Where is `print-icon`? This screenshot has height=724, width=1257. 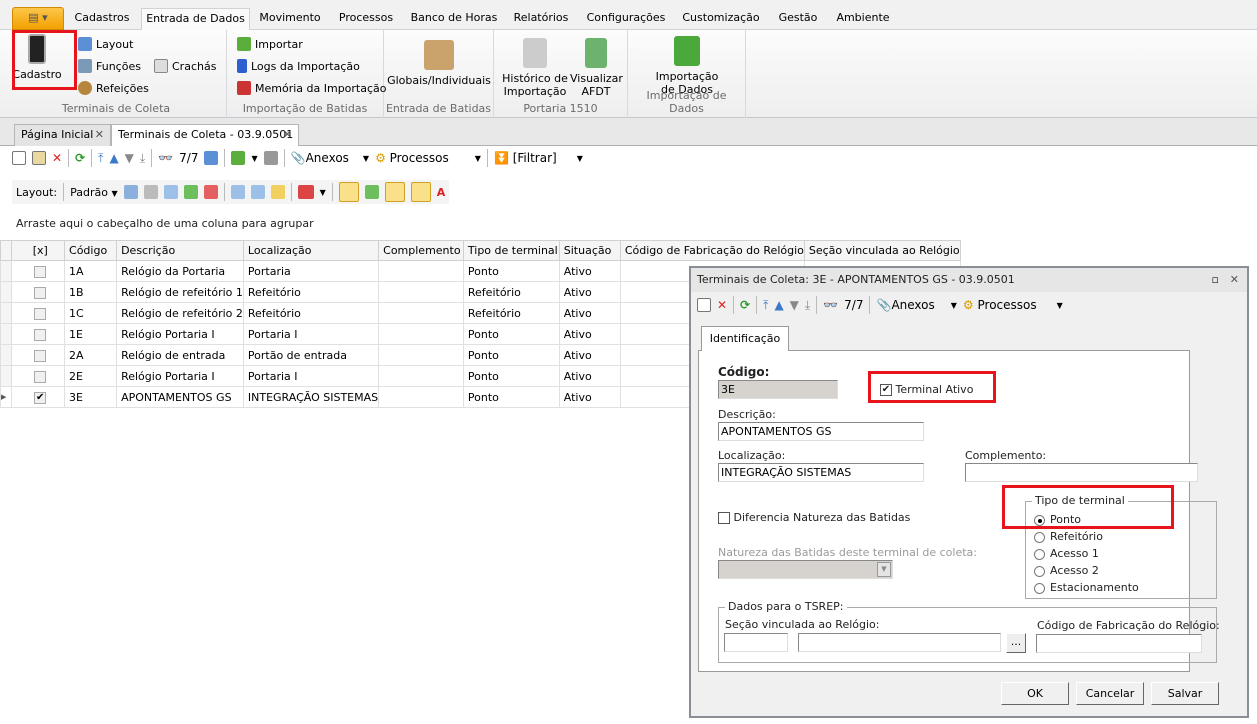
print-icon is located at coordinates (270, 158).